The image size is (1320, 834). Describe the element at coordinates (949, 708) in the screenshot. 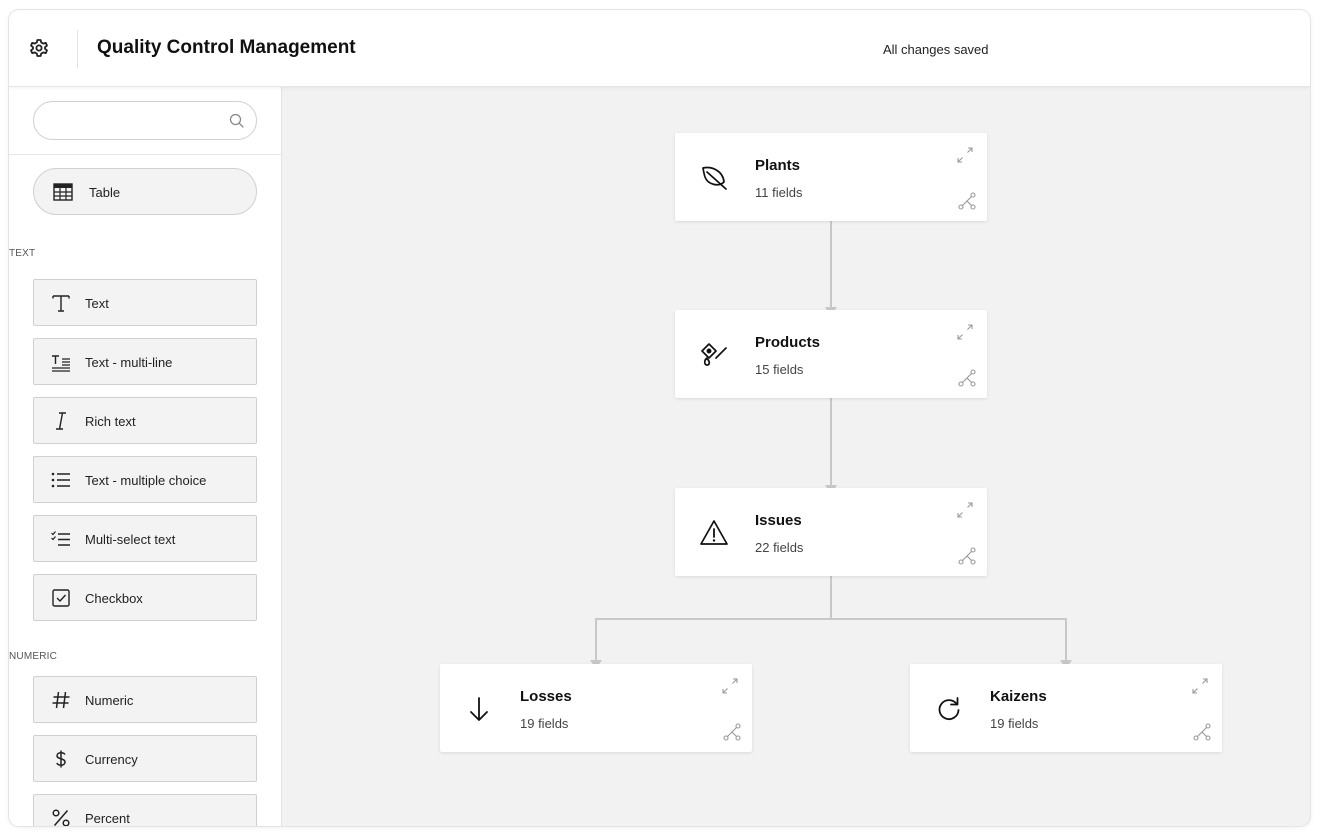

I see `refresh-icon` at that location.